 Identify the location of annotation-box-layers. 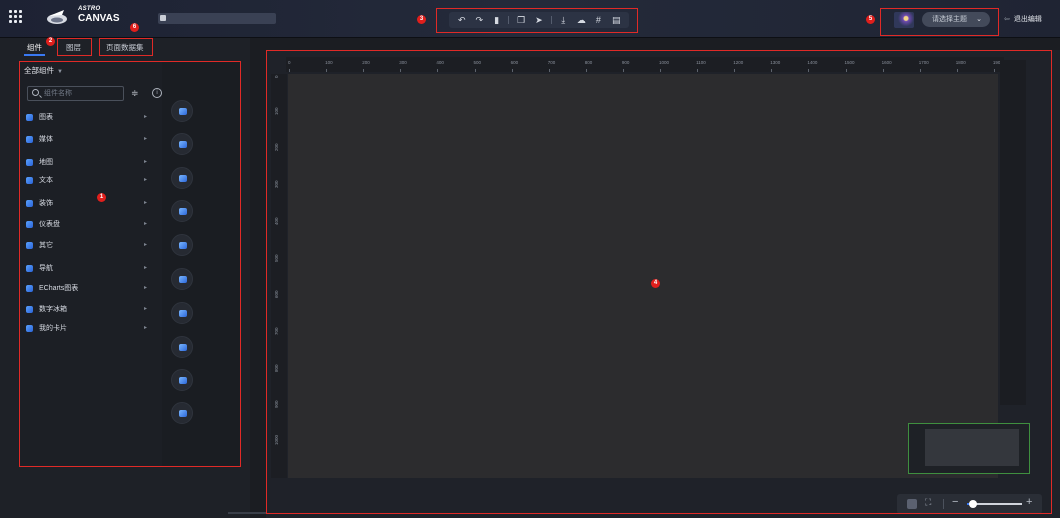
(74, 47).